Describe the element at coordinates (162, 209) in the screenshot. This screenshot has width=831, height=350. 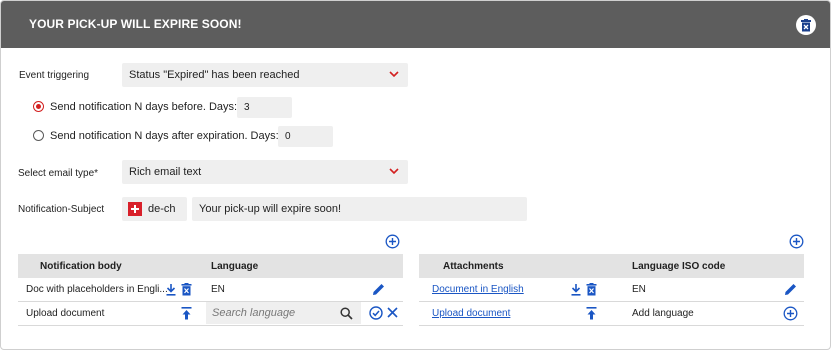
I see `subject-language-value: de-ch` at that location.